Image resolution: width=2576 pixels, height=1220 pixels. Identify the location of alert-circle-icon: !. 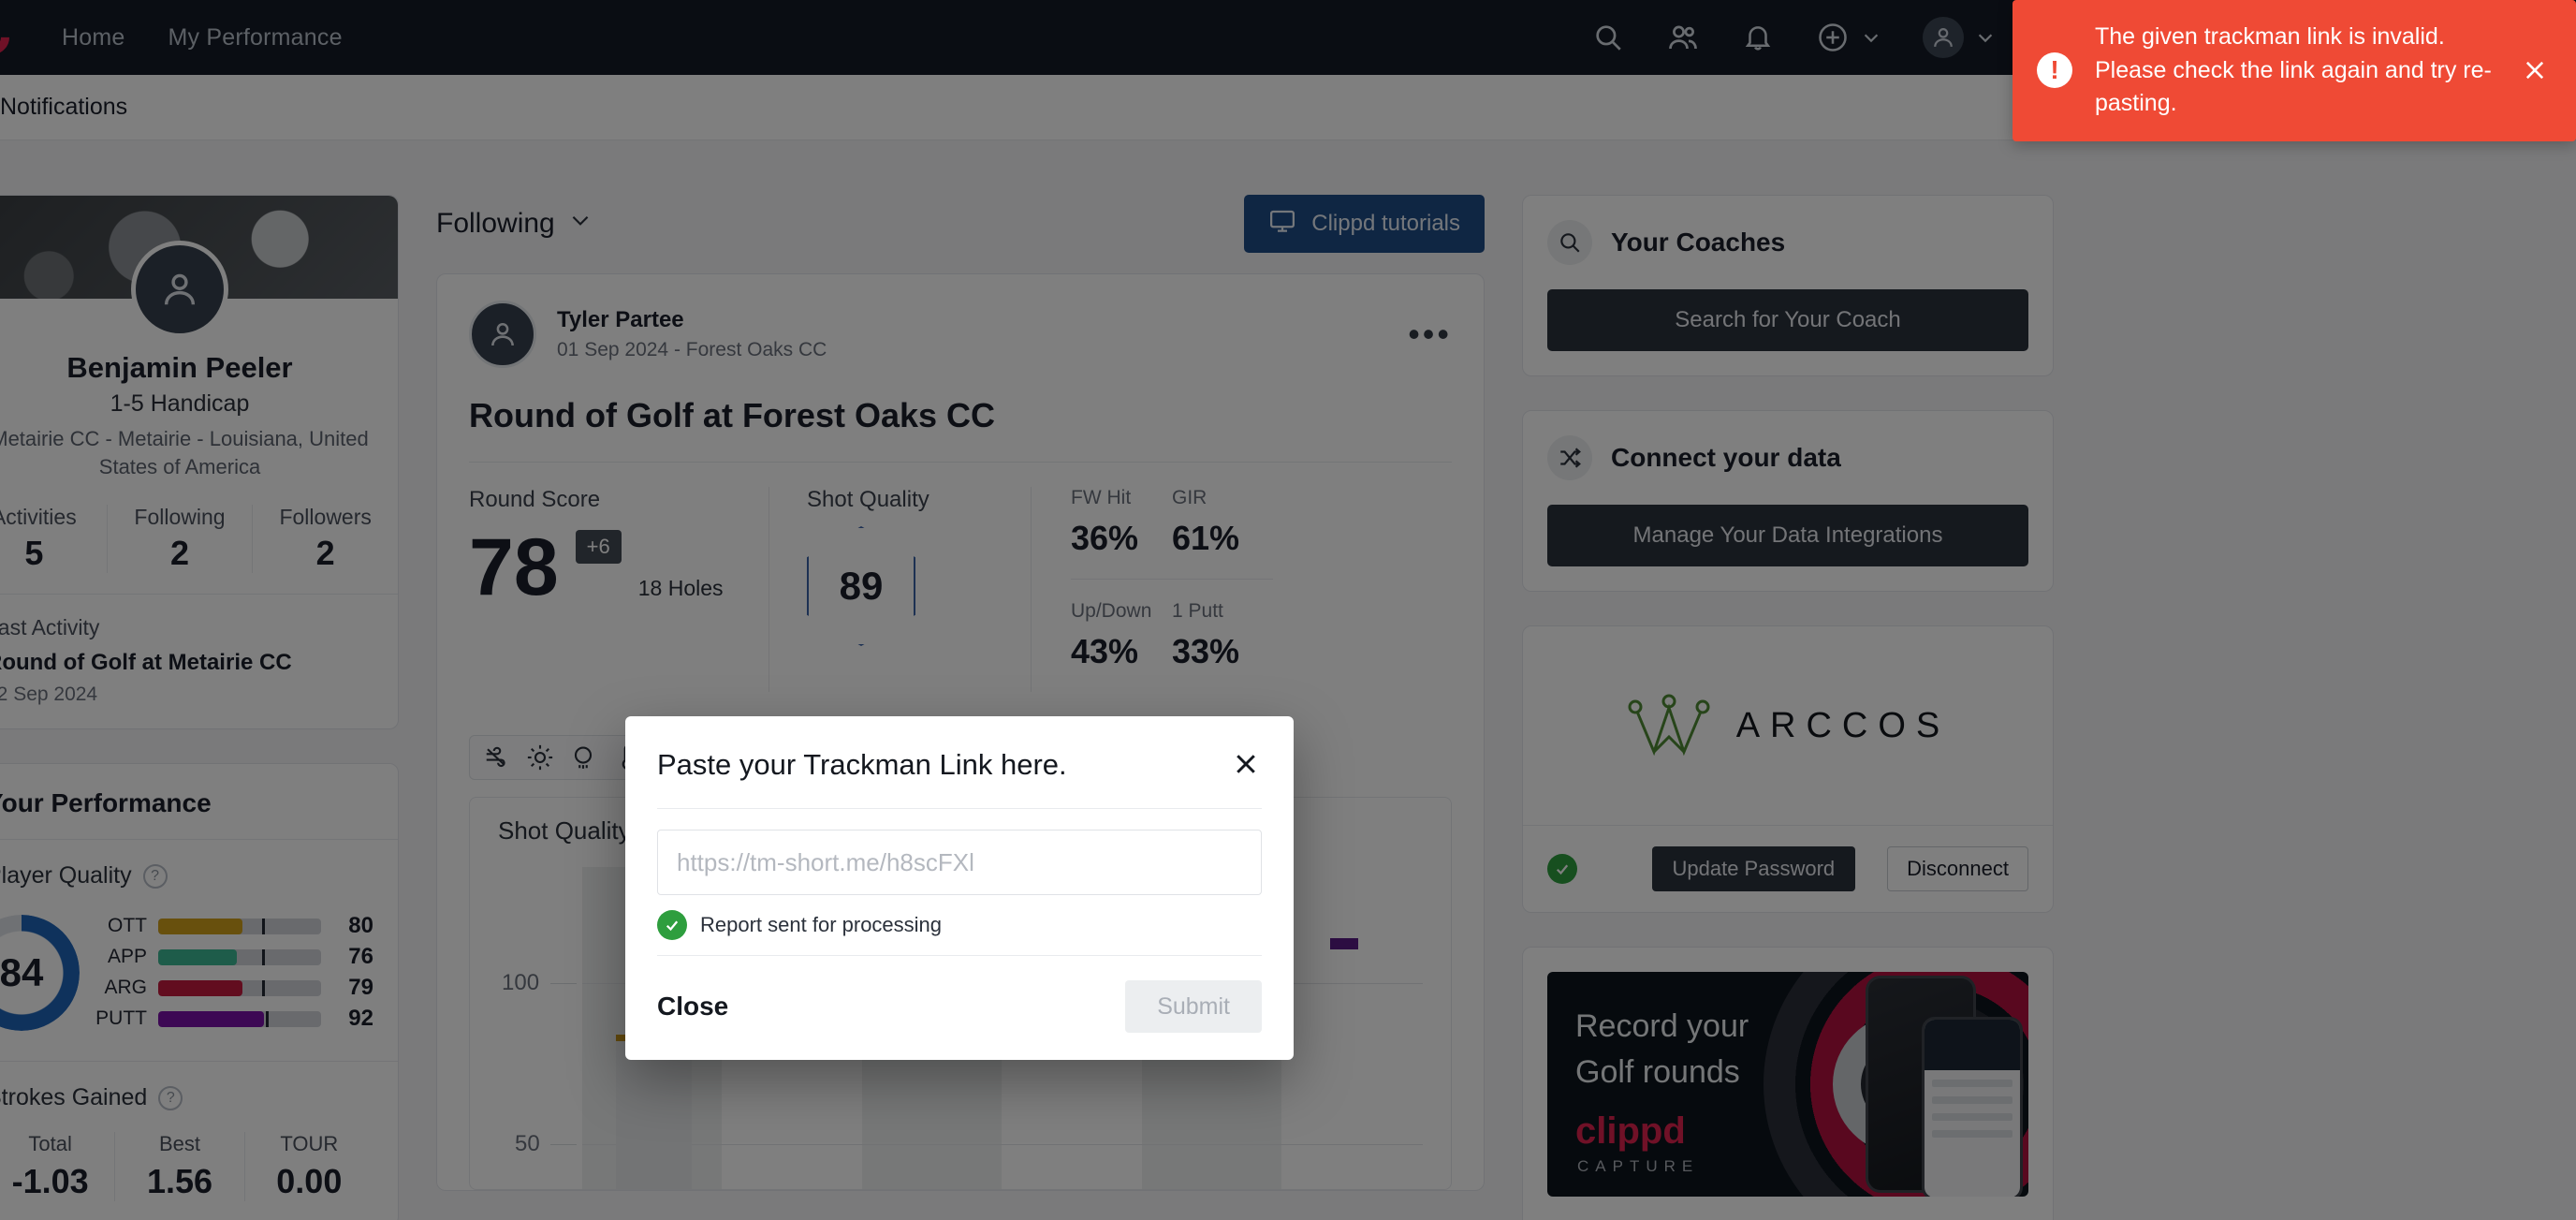
(2054, 70).